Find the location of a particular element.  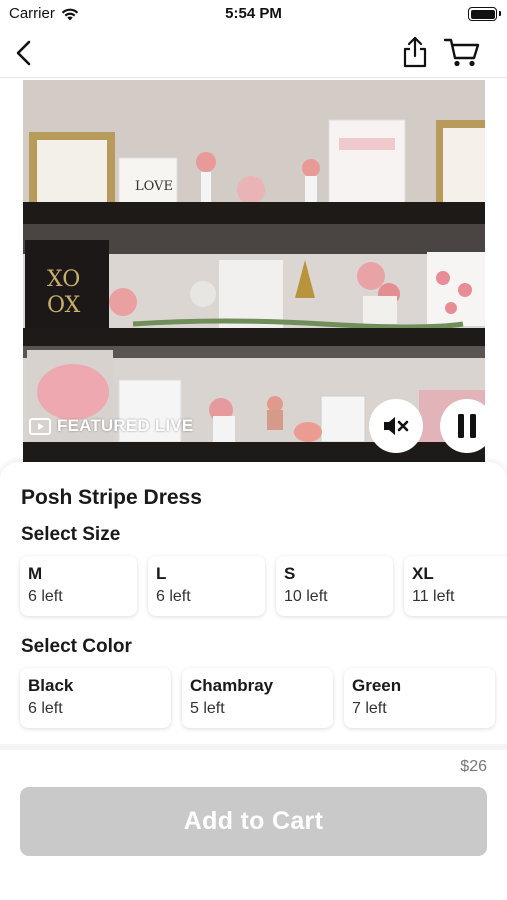

product-title: Posh Stripe Dress is located at coordinates (111, 497).